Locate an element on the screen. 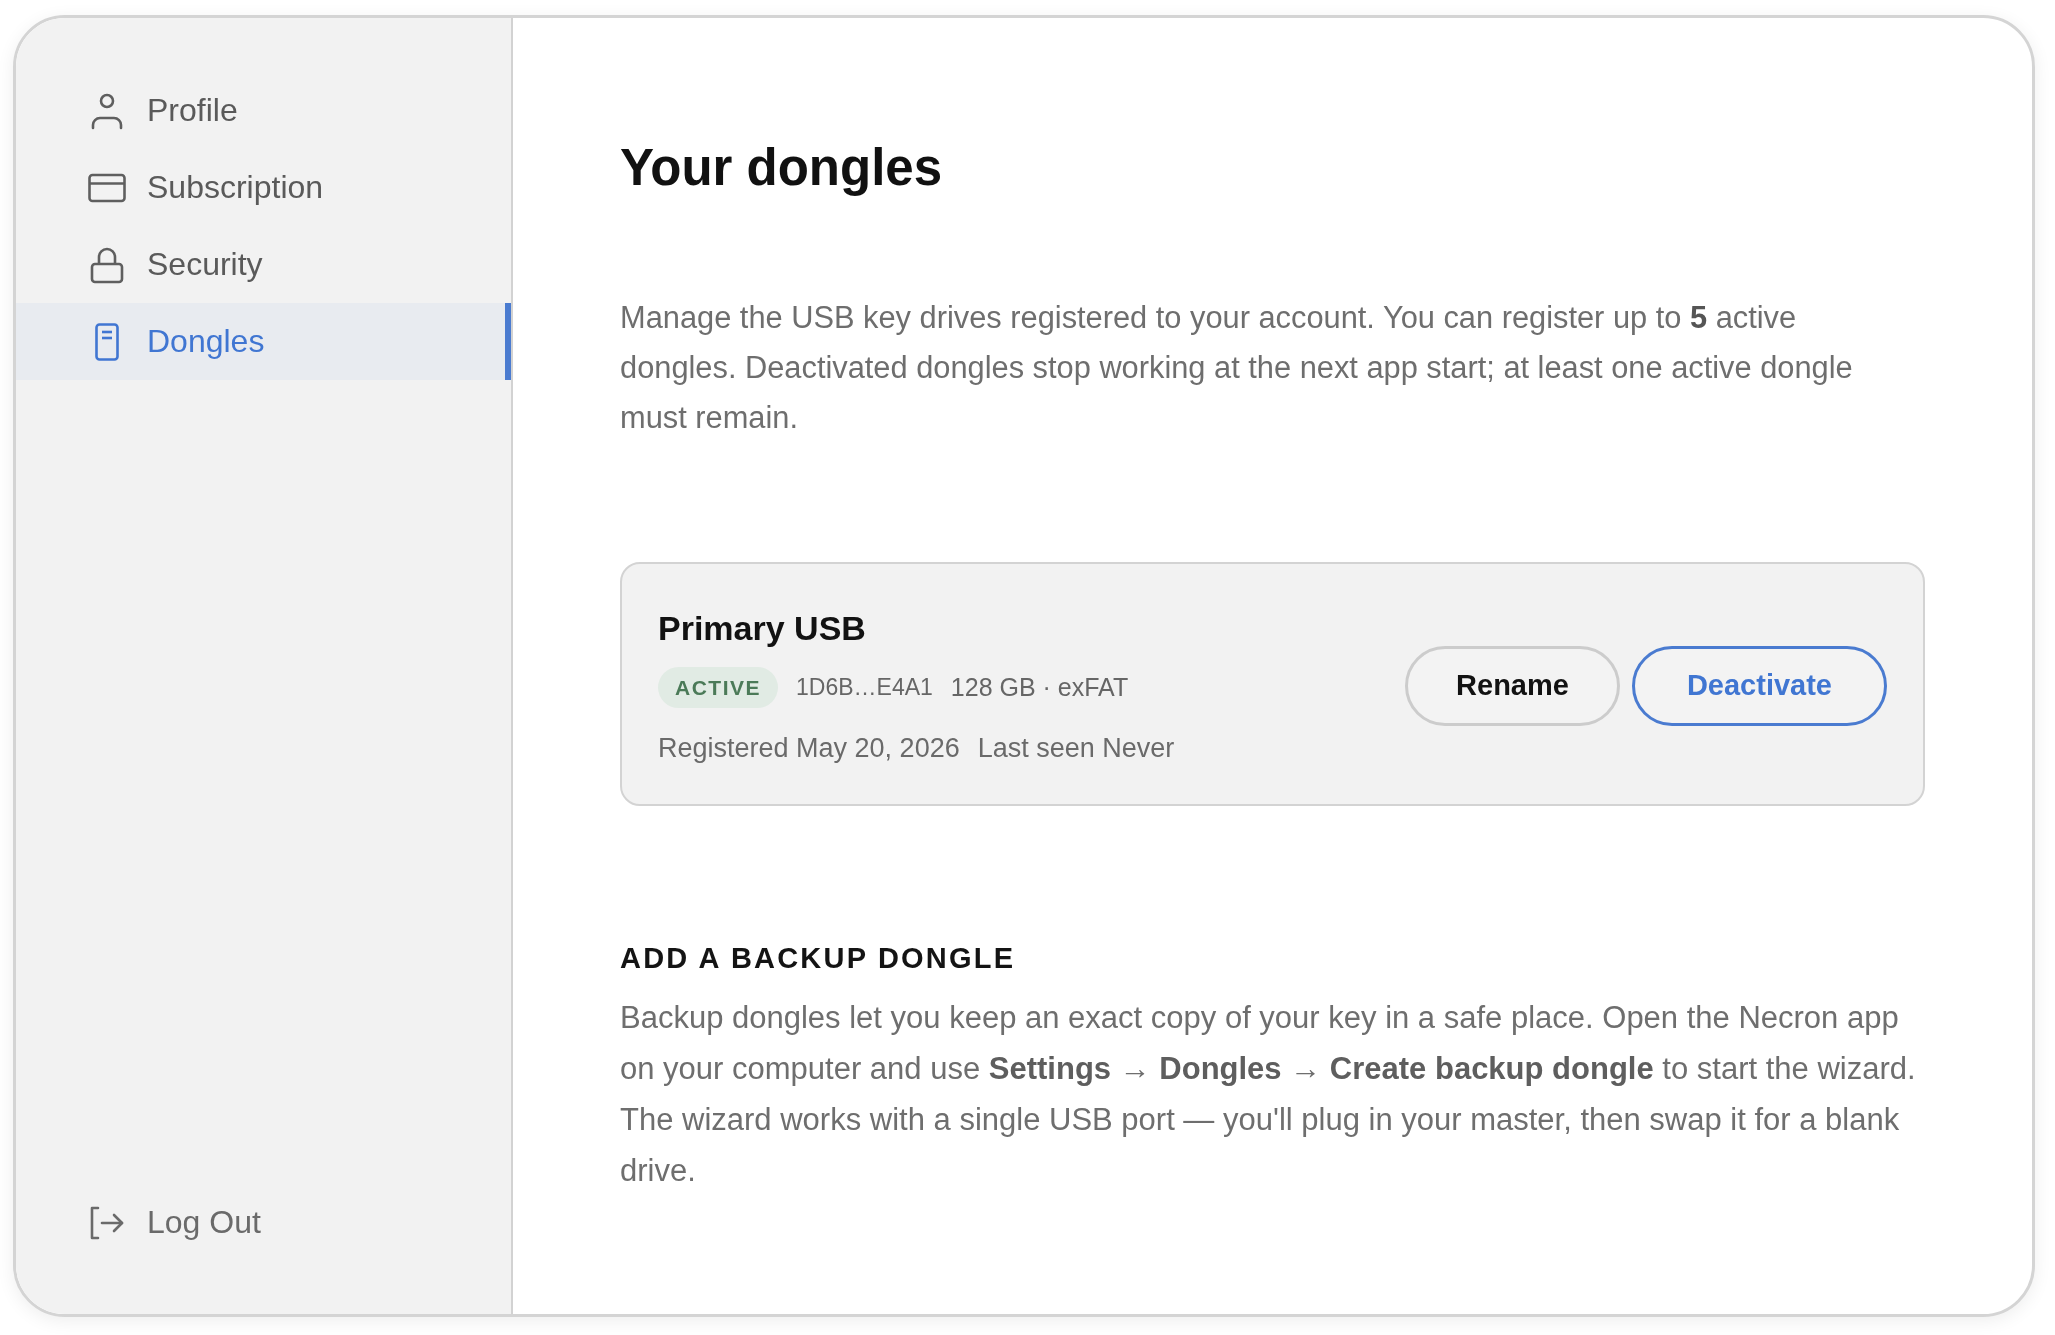 The width and height of the screenshot is (2055, 1335). drive-details: 128 GB · exFAT is located at coordinates (1039, 687).